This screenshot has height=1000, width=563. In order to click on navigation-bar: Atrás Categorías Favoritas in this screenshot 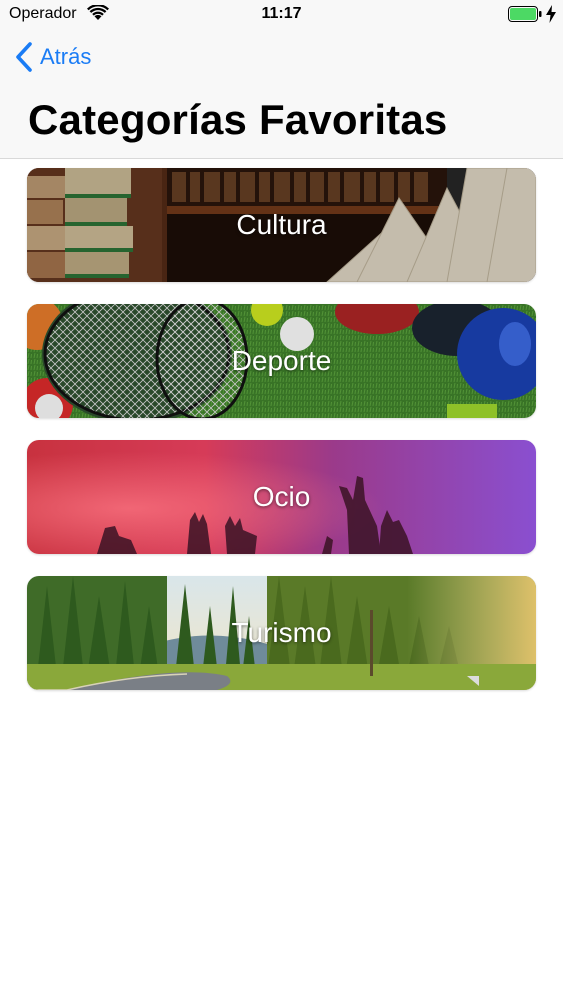, I will do `click(281, 94)`.